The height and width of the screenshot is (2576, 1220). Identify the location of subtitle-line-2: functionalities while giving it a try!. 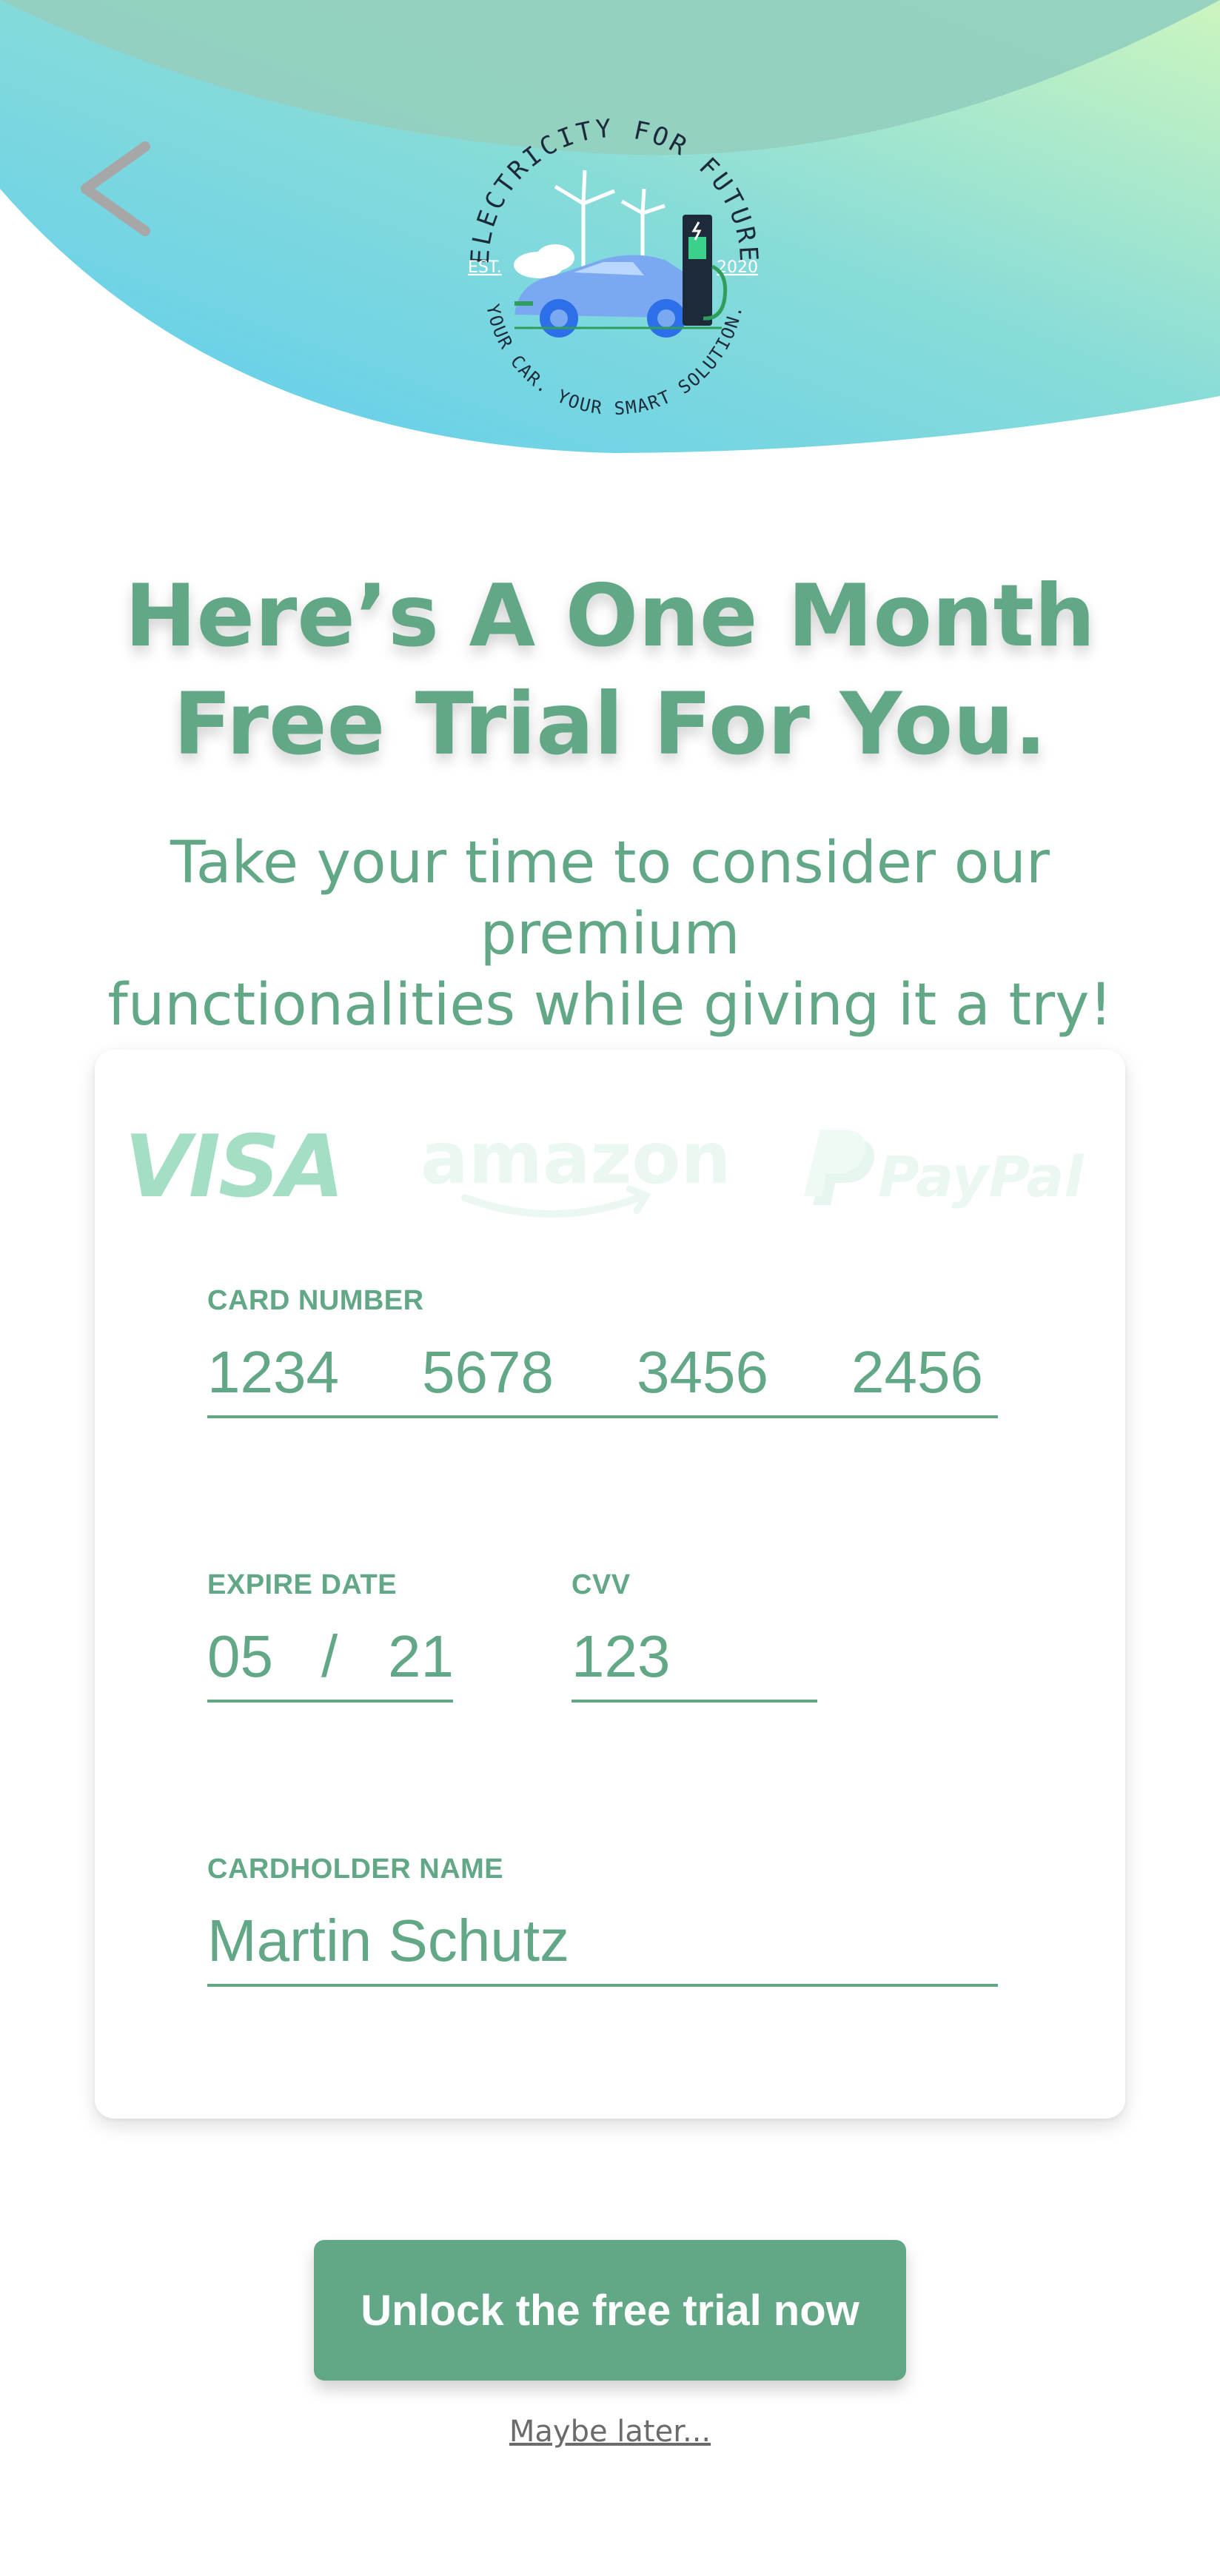
(610, 1005).